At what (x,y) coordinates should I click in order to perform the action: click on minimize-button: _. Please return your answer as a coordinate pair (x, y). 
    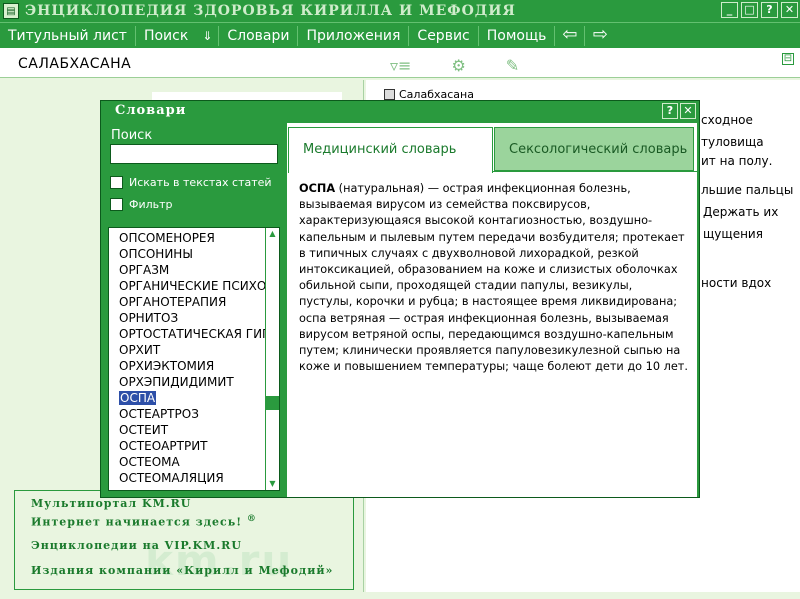
    Looking at the image, I should click on (729, 10).